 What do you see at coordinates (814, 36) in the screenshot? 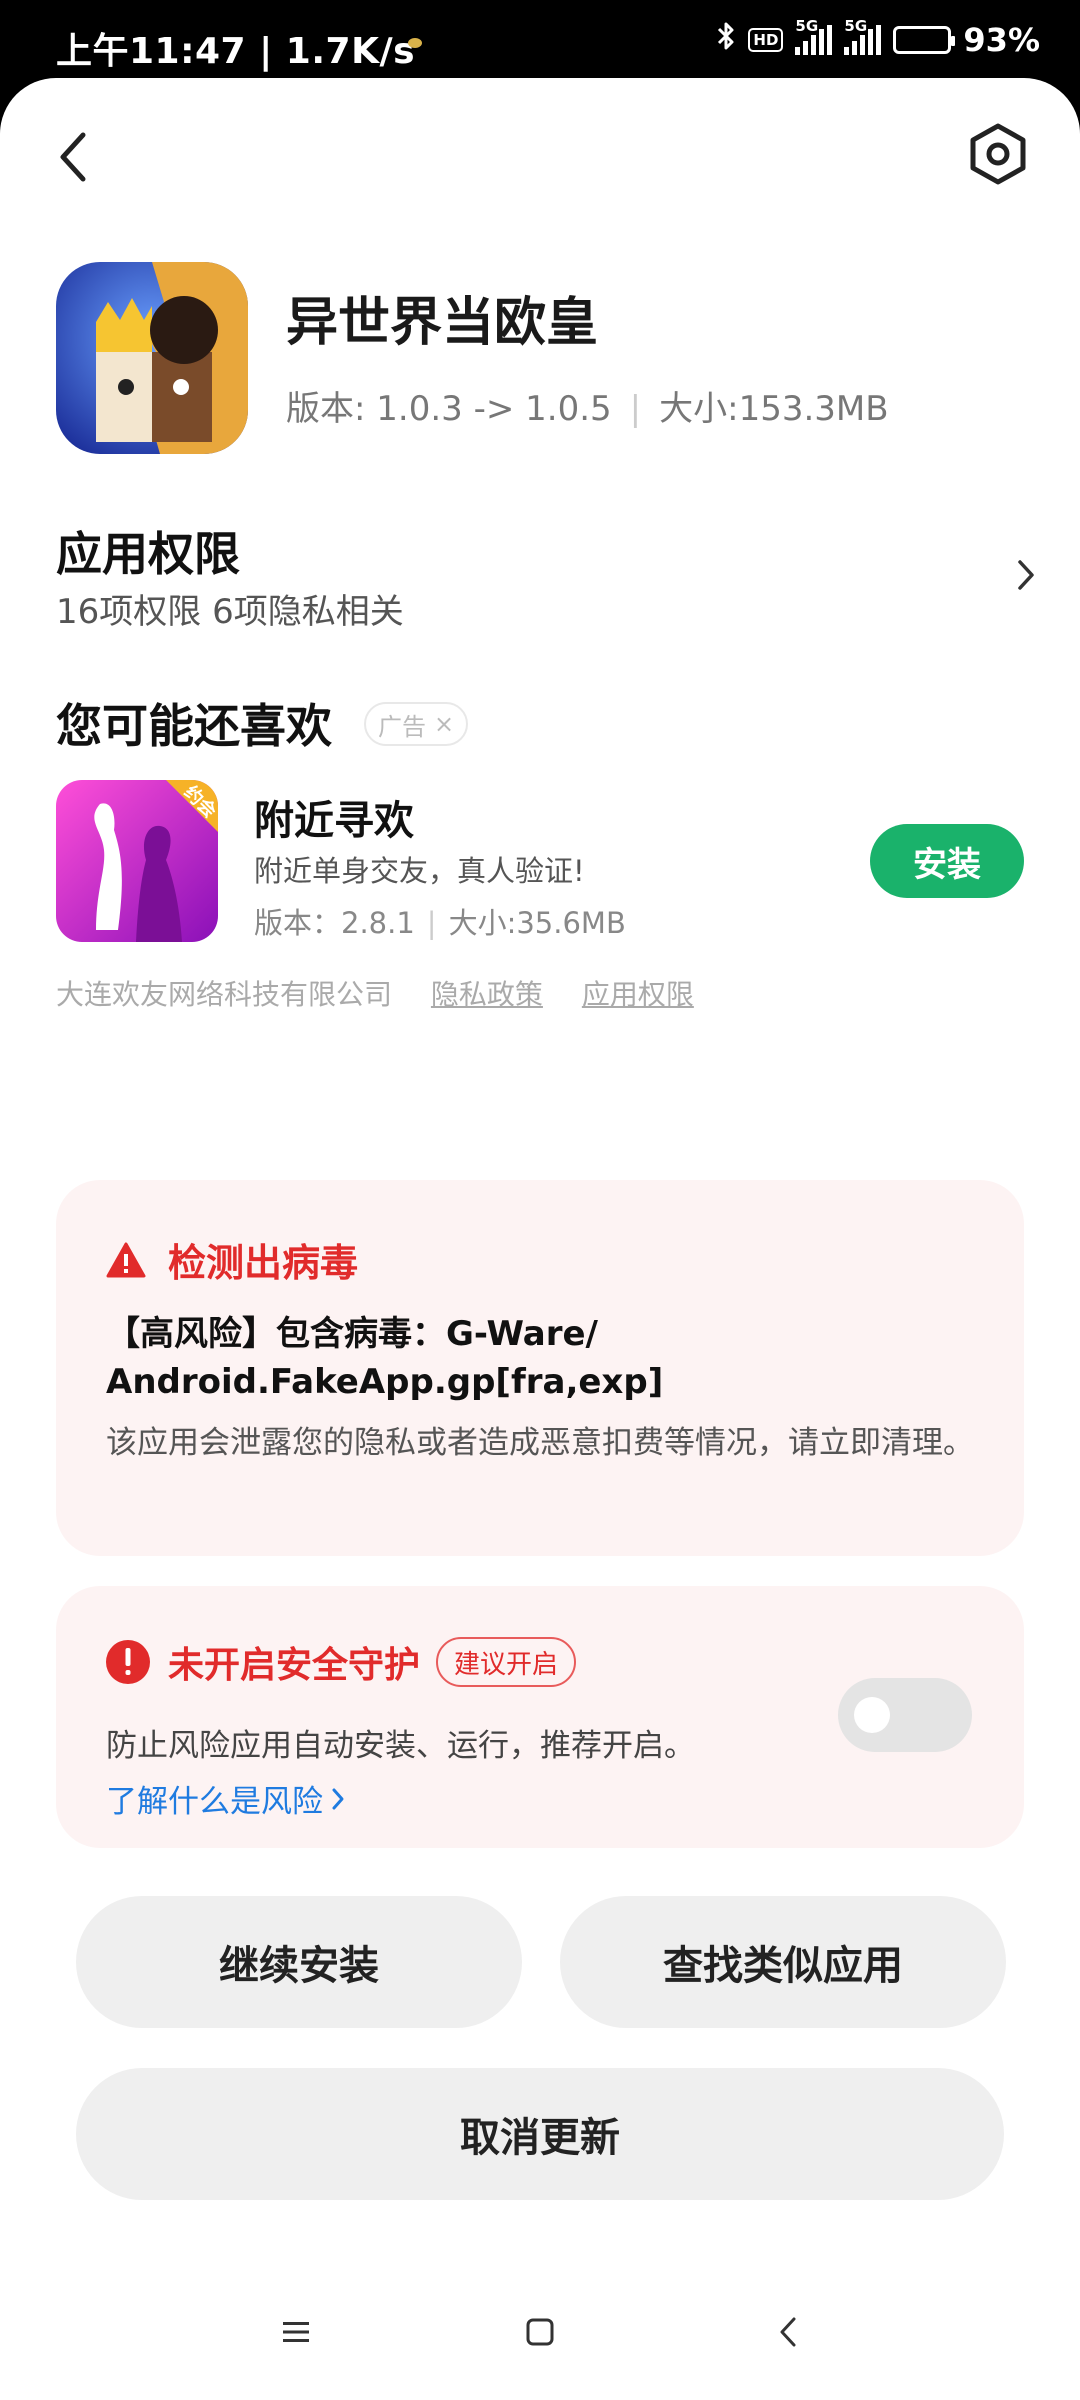
I see `signal-icon: 5G` at bounding box center [814, 36].